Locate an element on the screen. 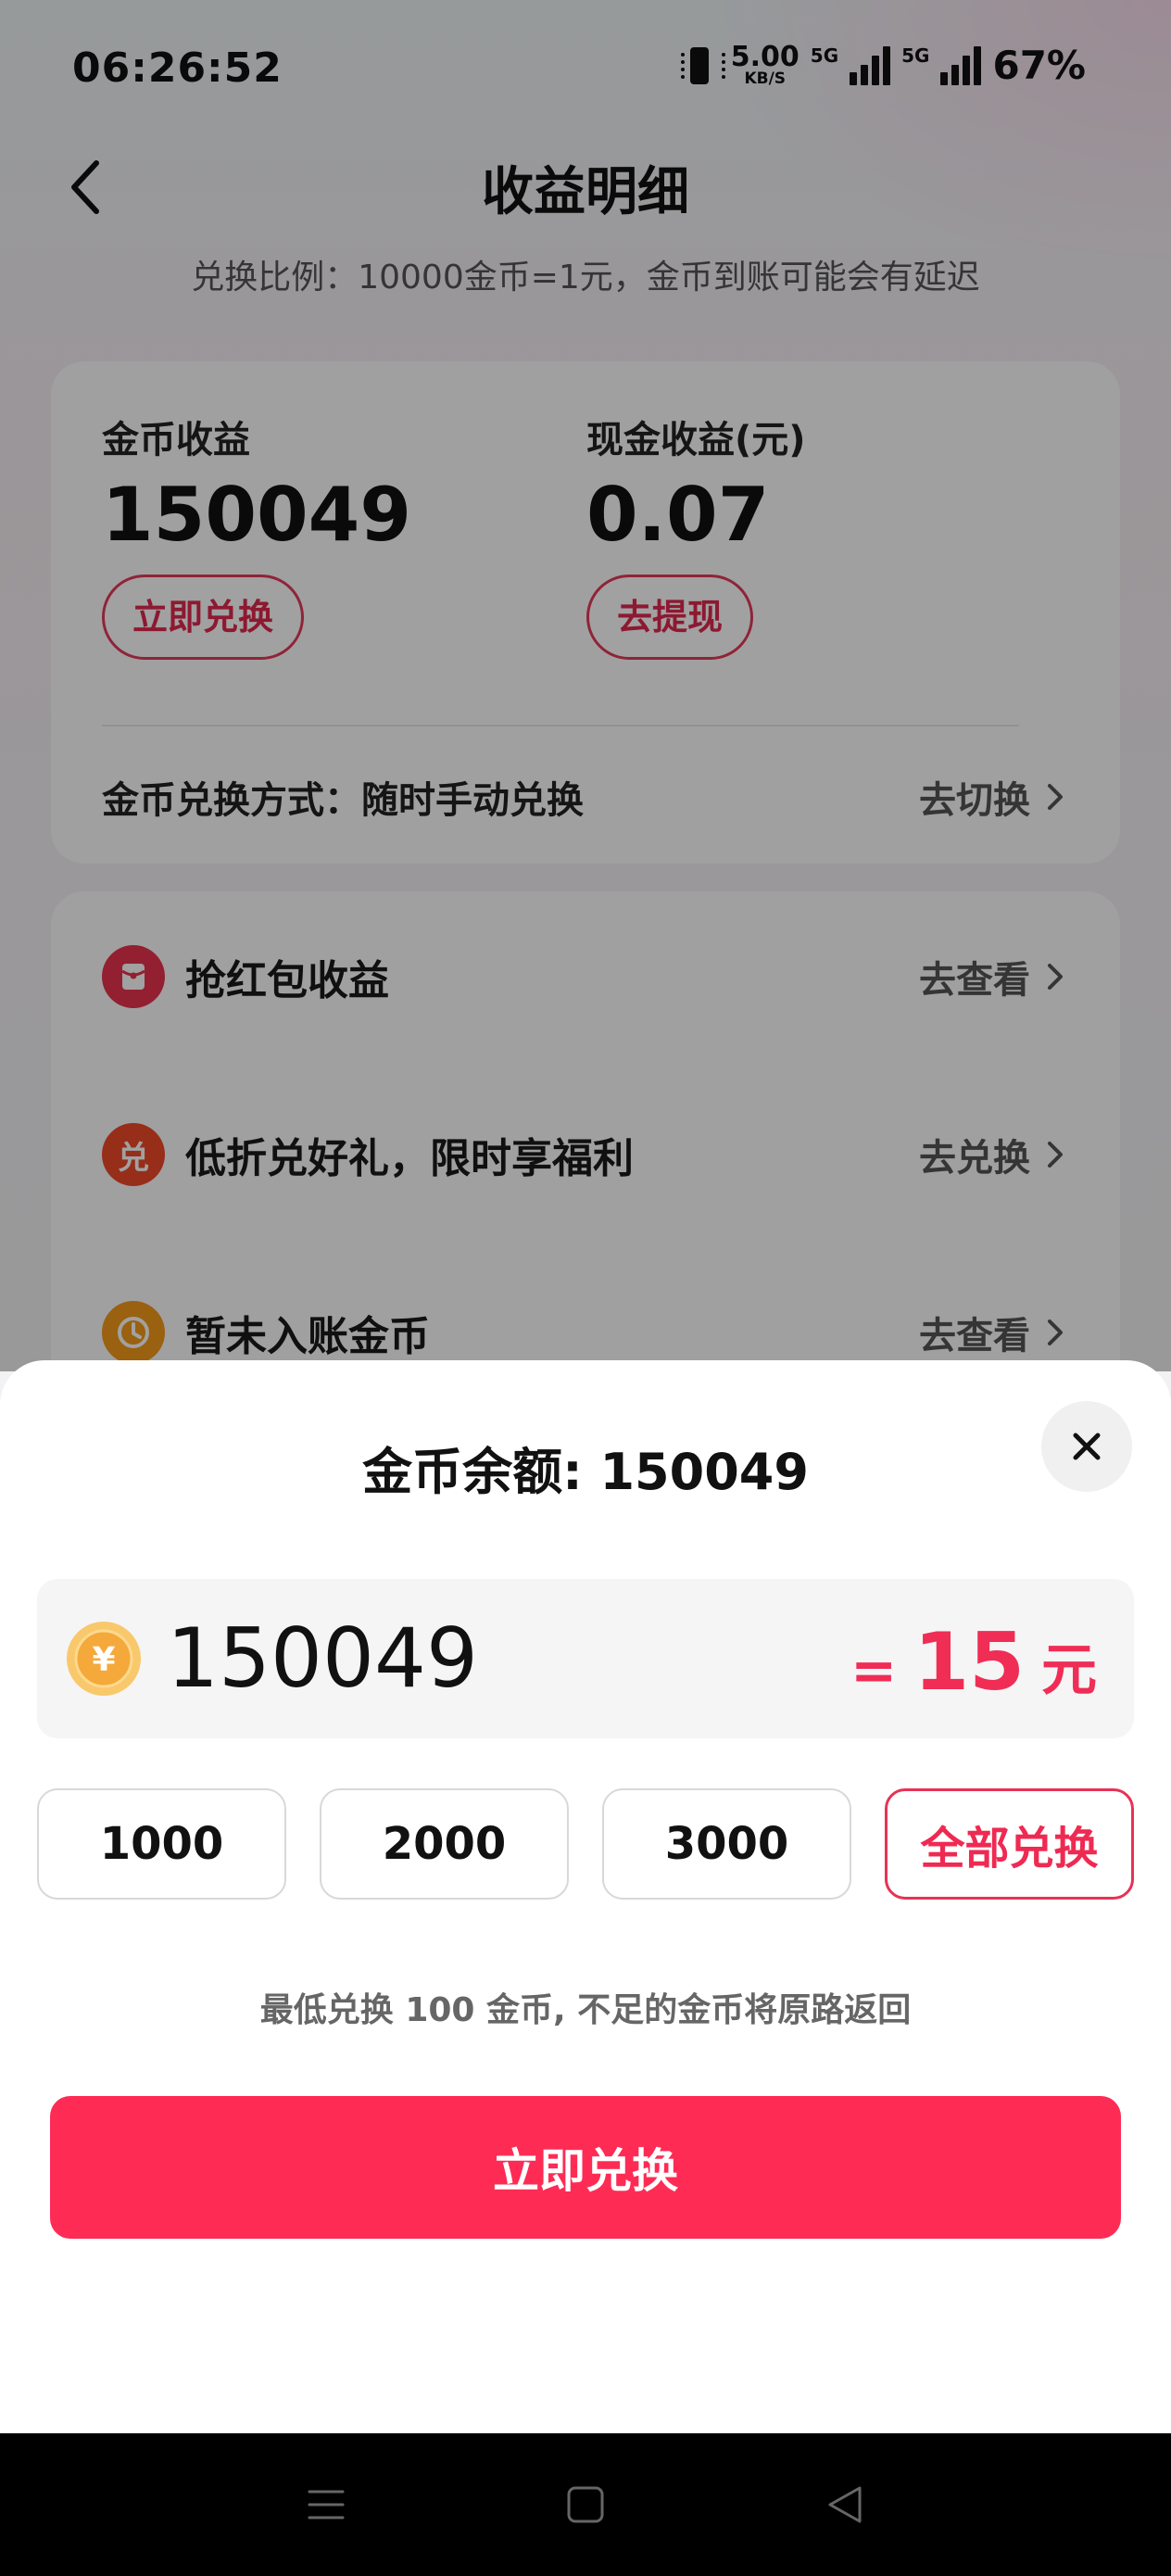 The height and width of the screenshot is (2576, 1171). coin-icon: ¥ is located at coordinates (104, 1659).